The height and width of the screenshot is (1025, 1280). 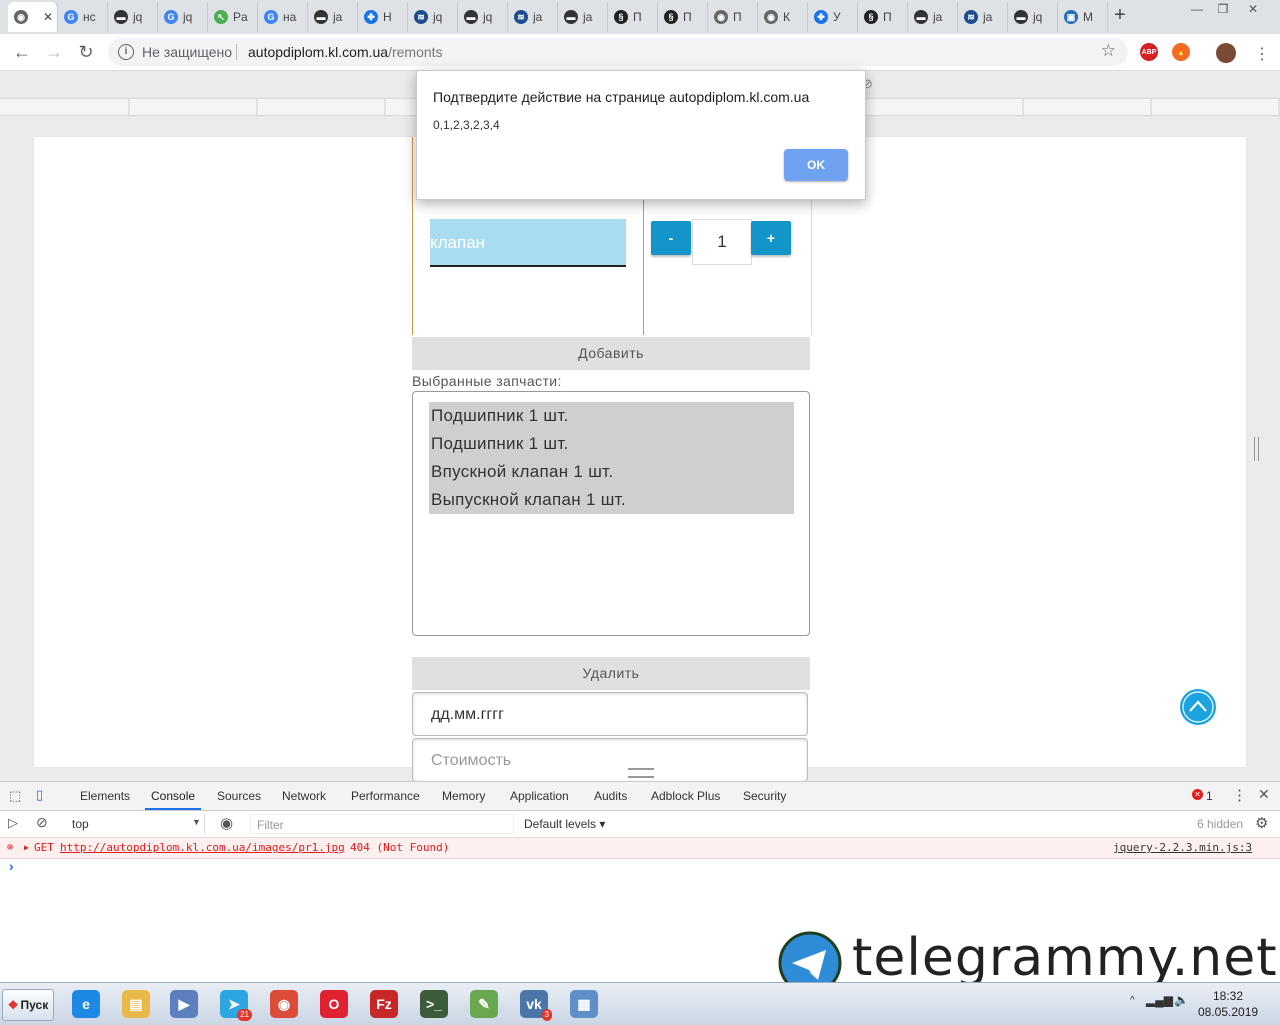 I want to click on browser-tab: ▣ М, so click(x=1083, y=17).